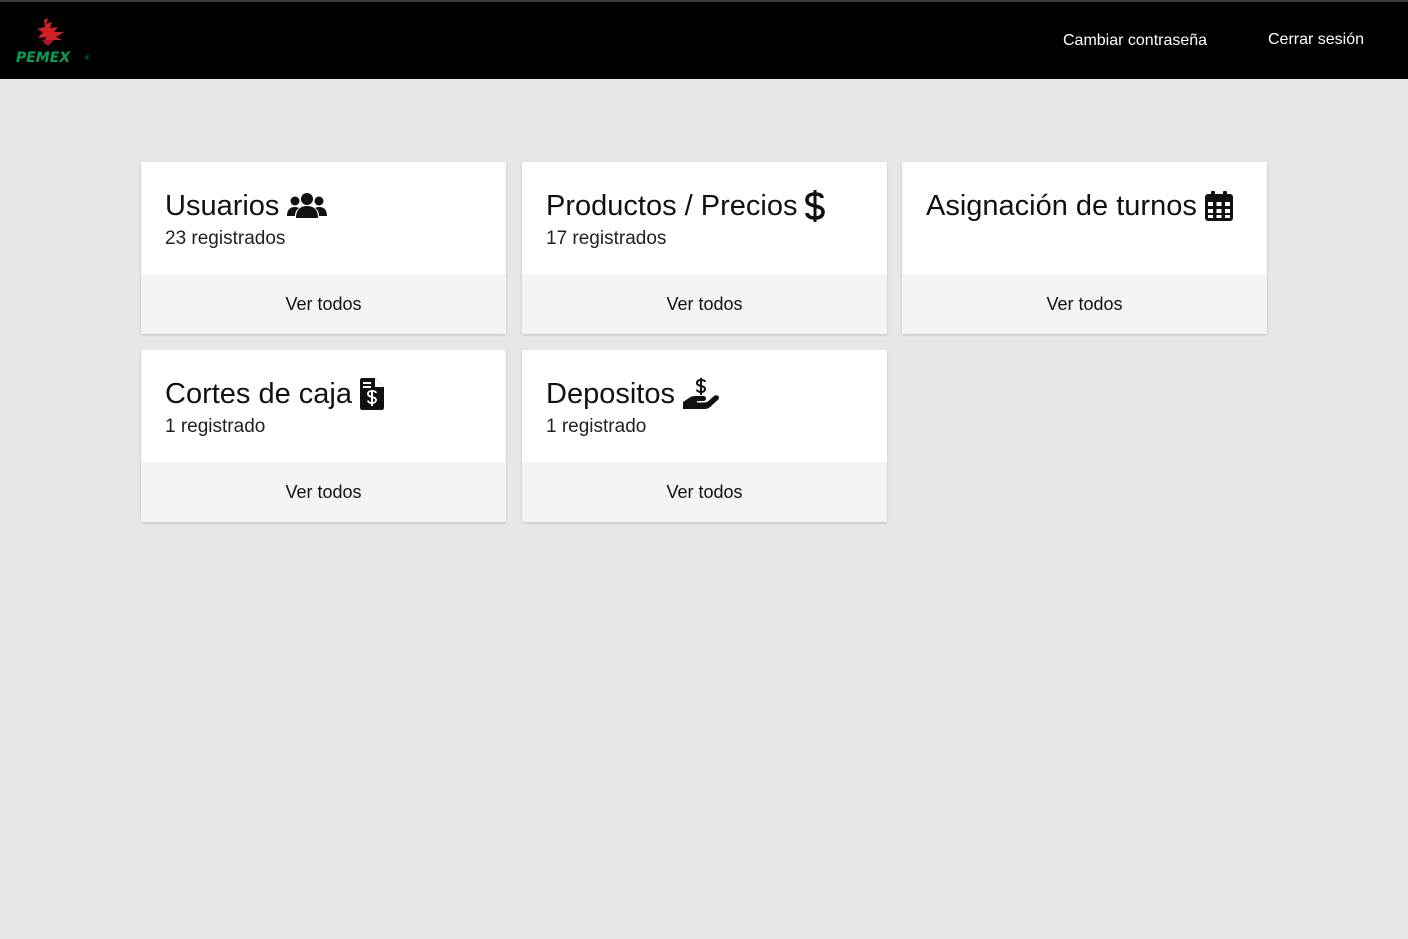 The image size is (1408, 939). Describe the element at coordinates (1084, 304) in the screenshot. I see `ver-todos-turnos-button: Ver todos` at that location.